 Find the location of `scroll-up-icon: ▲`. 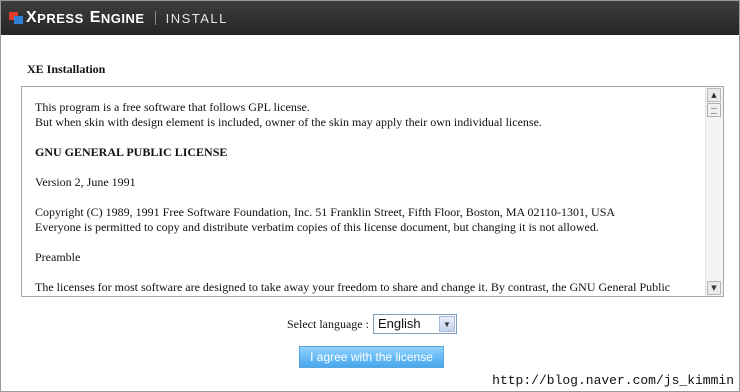

scroll-up-icon: ▲ is located at coordinates (714, 95).